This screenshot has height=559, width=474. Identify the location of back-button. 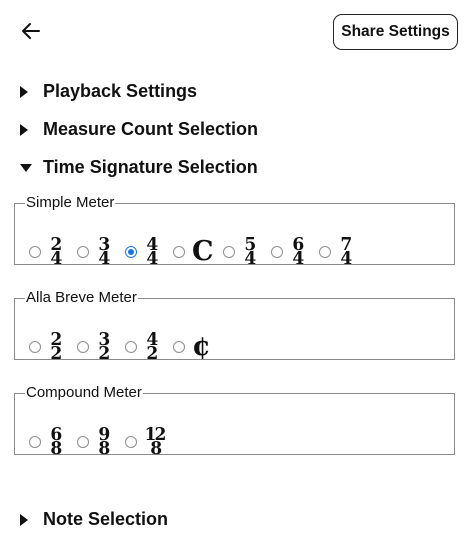
(31, 31).